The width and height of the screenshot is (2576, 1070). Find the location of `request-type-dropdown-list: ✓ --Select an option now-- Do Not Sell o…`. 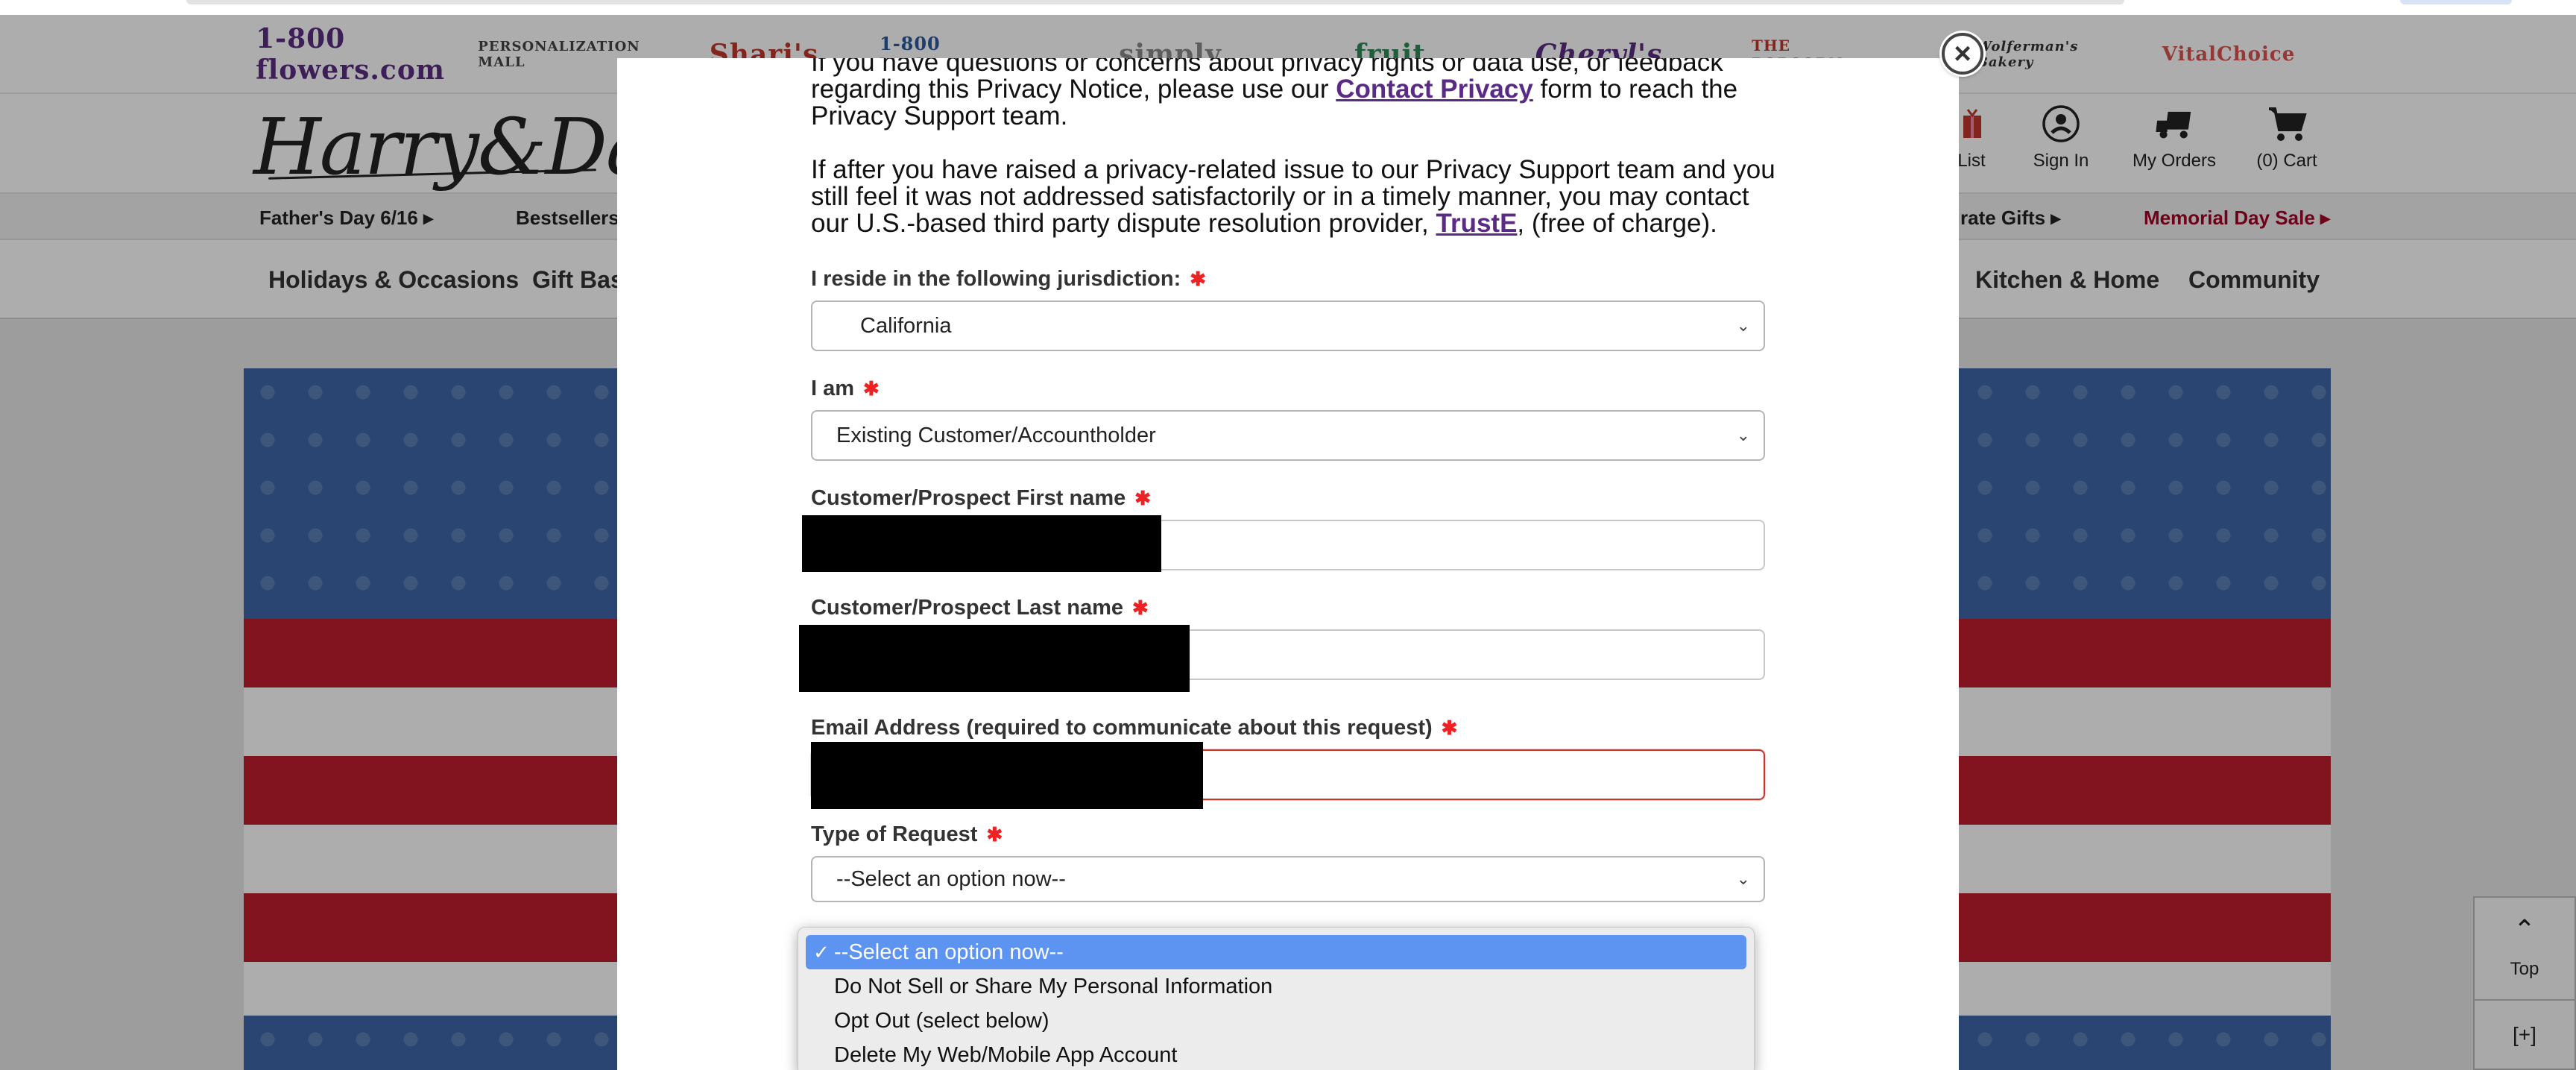

request-type-dropdown-list: ✓ --Select an option now-- Do Not Sell o… is located at coordinates (1276, 998).